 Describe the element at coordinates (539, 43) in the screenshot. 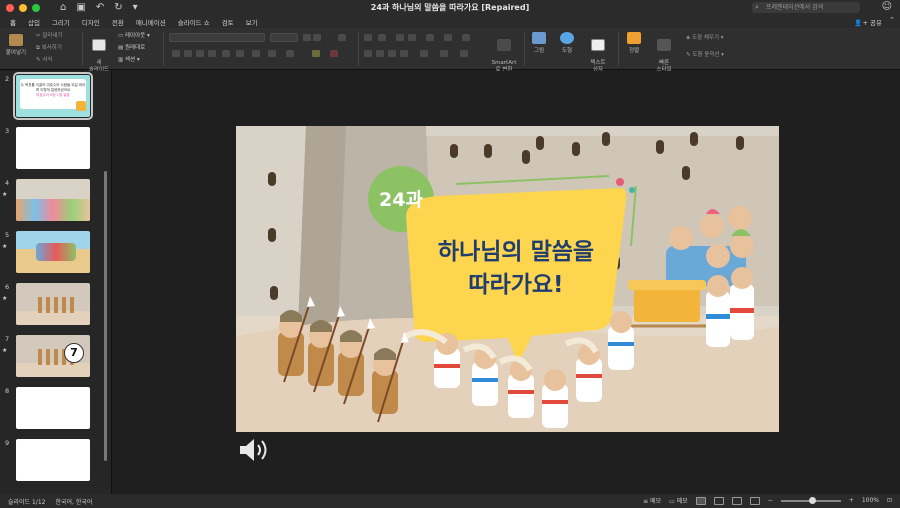

I see `picture-button: 그림` at that location.